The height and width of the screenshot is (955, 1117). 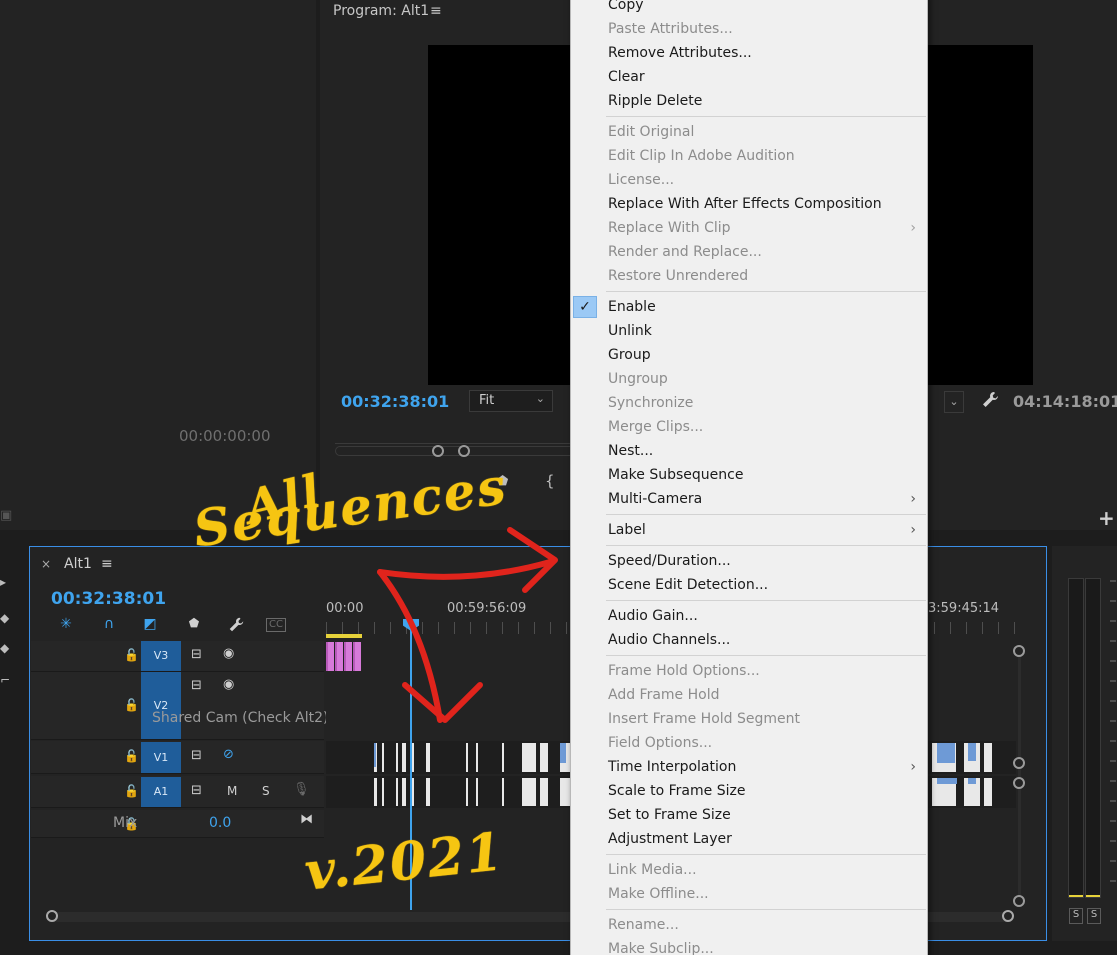 I want to click on close-sequence-tab-icon: ×, so click(x=46, y=564).